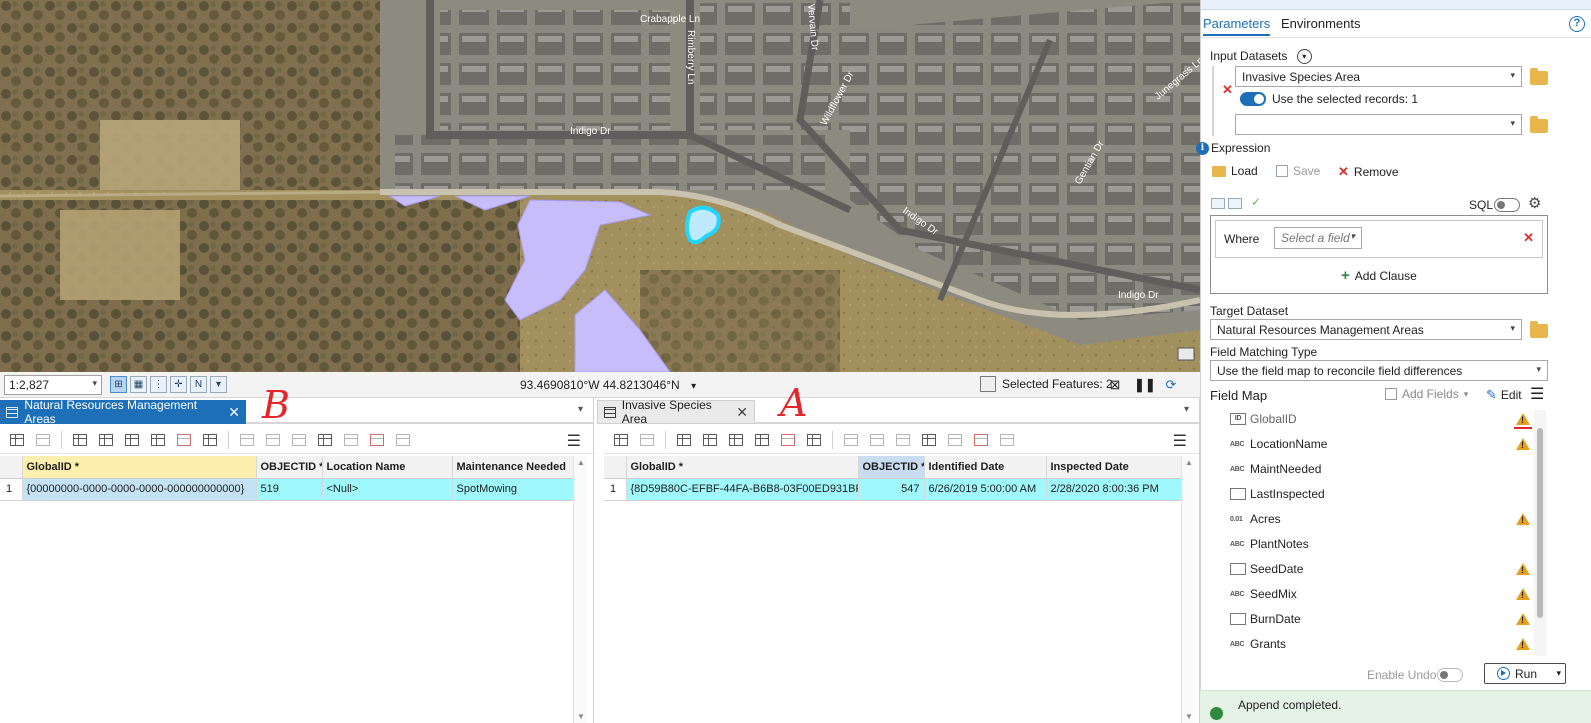 The image size is (1591, 723). Describe the element at coordinates (1320, 23) in the screenshot. I see `tab-environments: Environments` at that location.